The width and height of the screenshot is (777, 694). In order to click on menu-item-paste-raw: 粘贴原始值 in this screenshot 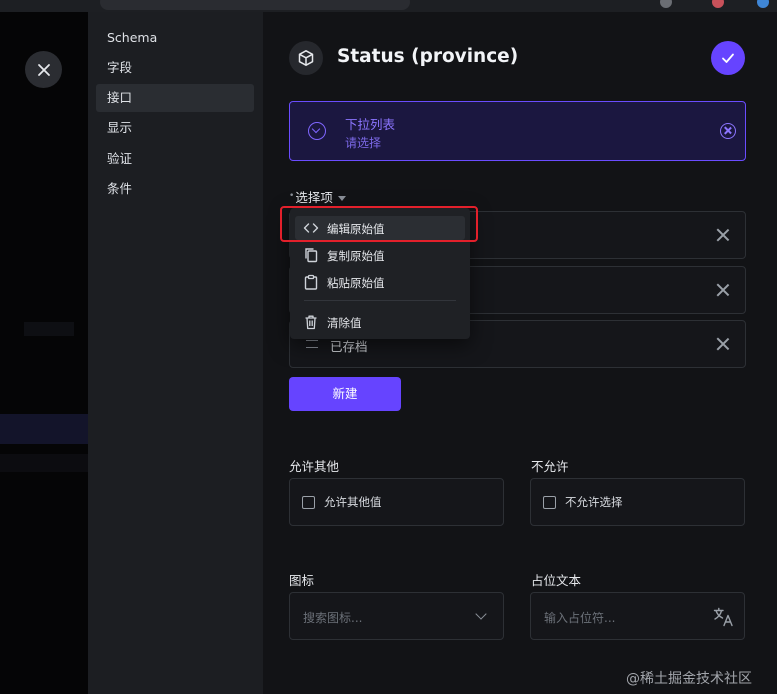, I will do `click(380, 282)`.